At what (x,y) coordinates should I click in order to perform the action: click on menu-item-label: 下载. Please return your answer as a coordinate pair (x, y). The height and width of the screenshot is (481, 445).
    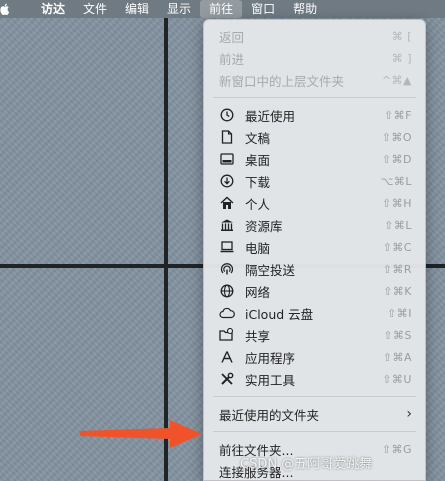
    Looking at the image, I should click on (258, 182).